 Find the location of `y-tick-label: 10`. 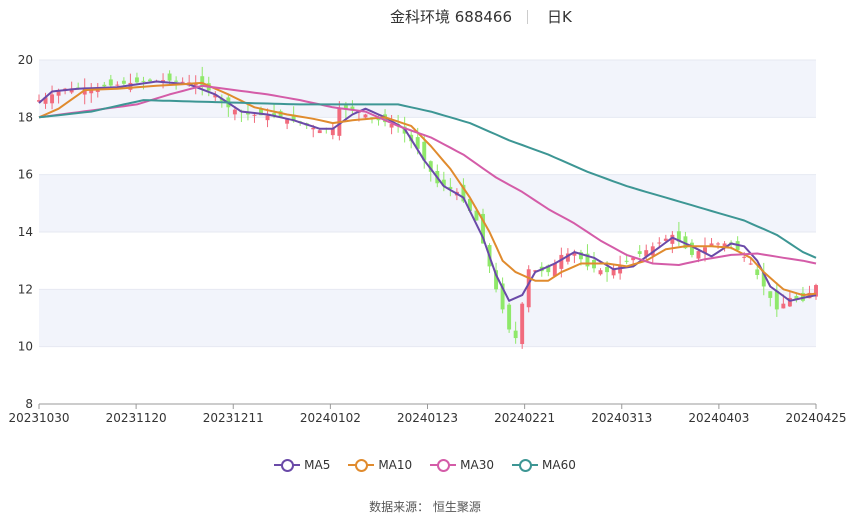

y-tick-label: 10 is located at coordinates (25, 347).